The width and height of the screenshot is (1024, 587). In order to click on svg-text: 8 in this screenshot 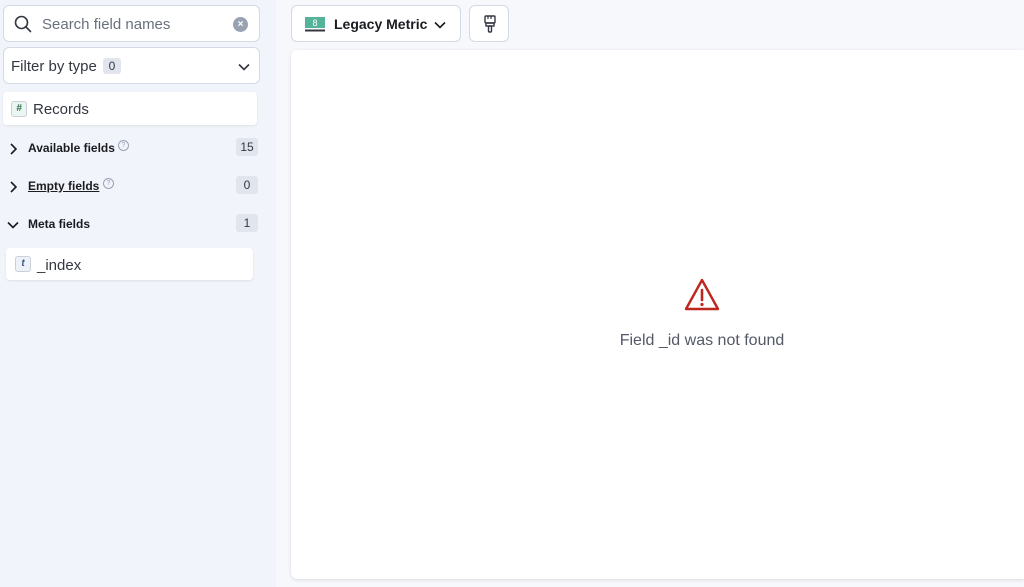, I will do `click(314, 23)`.